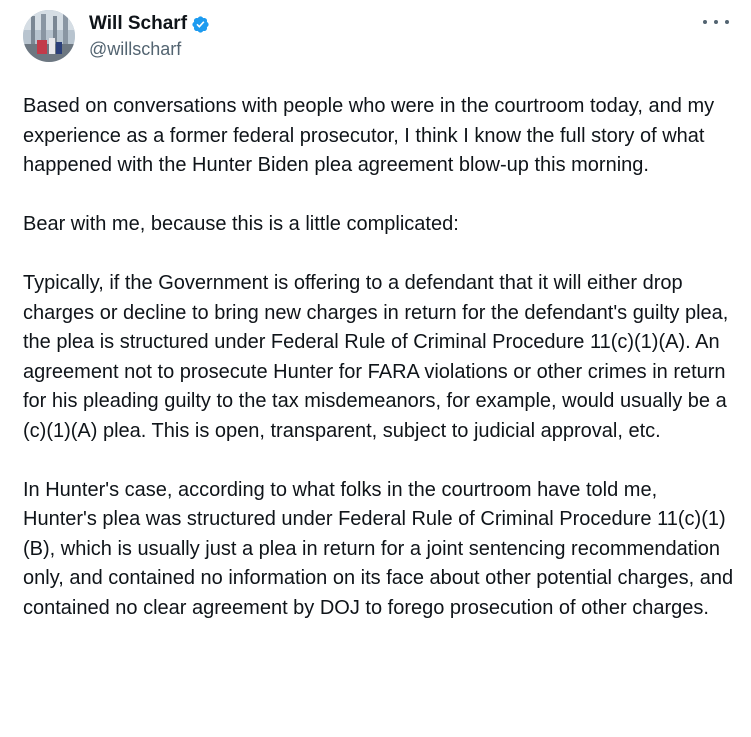 The width and height of the screenshot is (751, 737). Describe the element at coordinates (149, 49) in the screenshot. I see `user-handle: @willscharf` at that location.